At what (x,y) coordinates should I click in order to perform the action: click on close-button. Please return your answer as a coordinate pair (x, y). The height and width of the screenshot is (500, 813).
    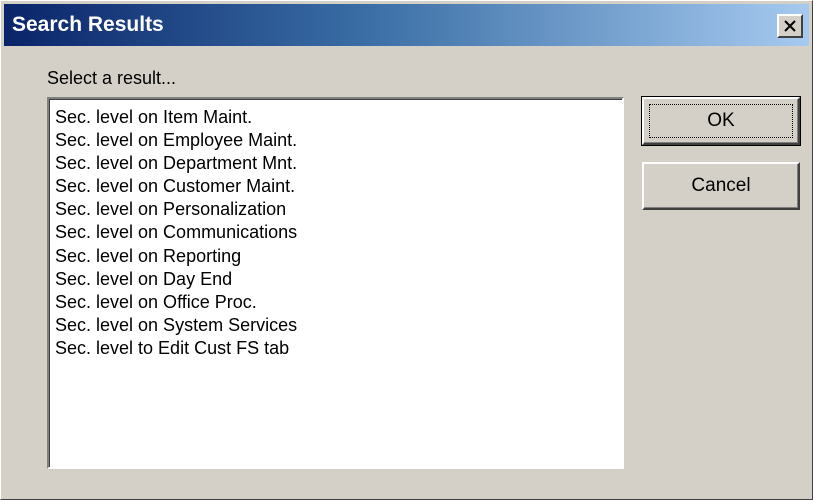
    Looking at the image, I should click on (790, 26).